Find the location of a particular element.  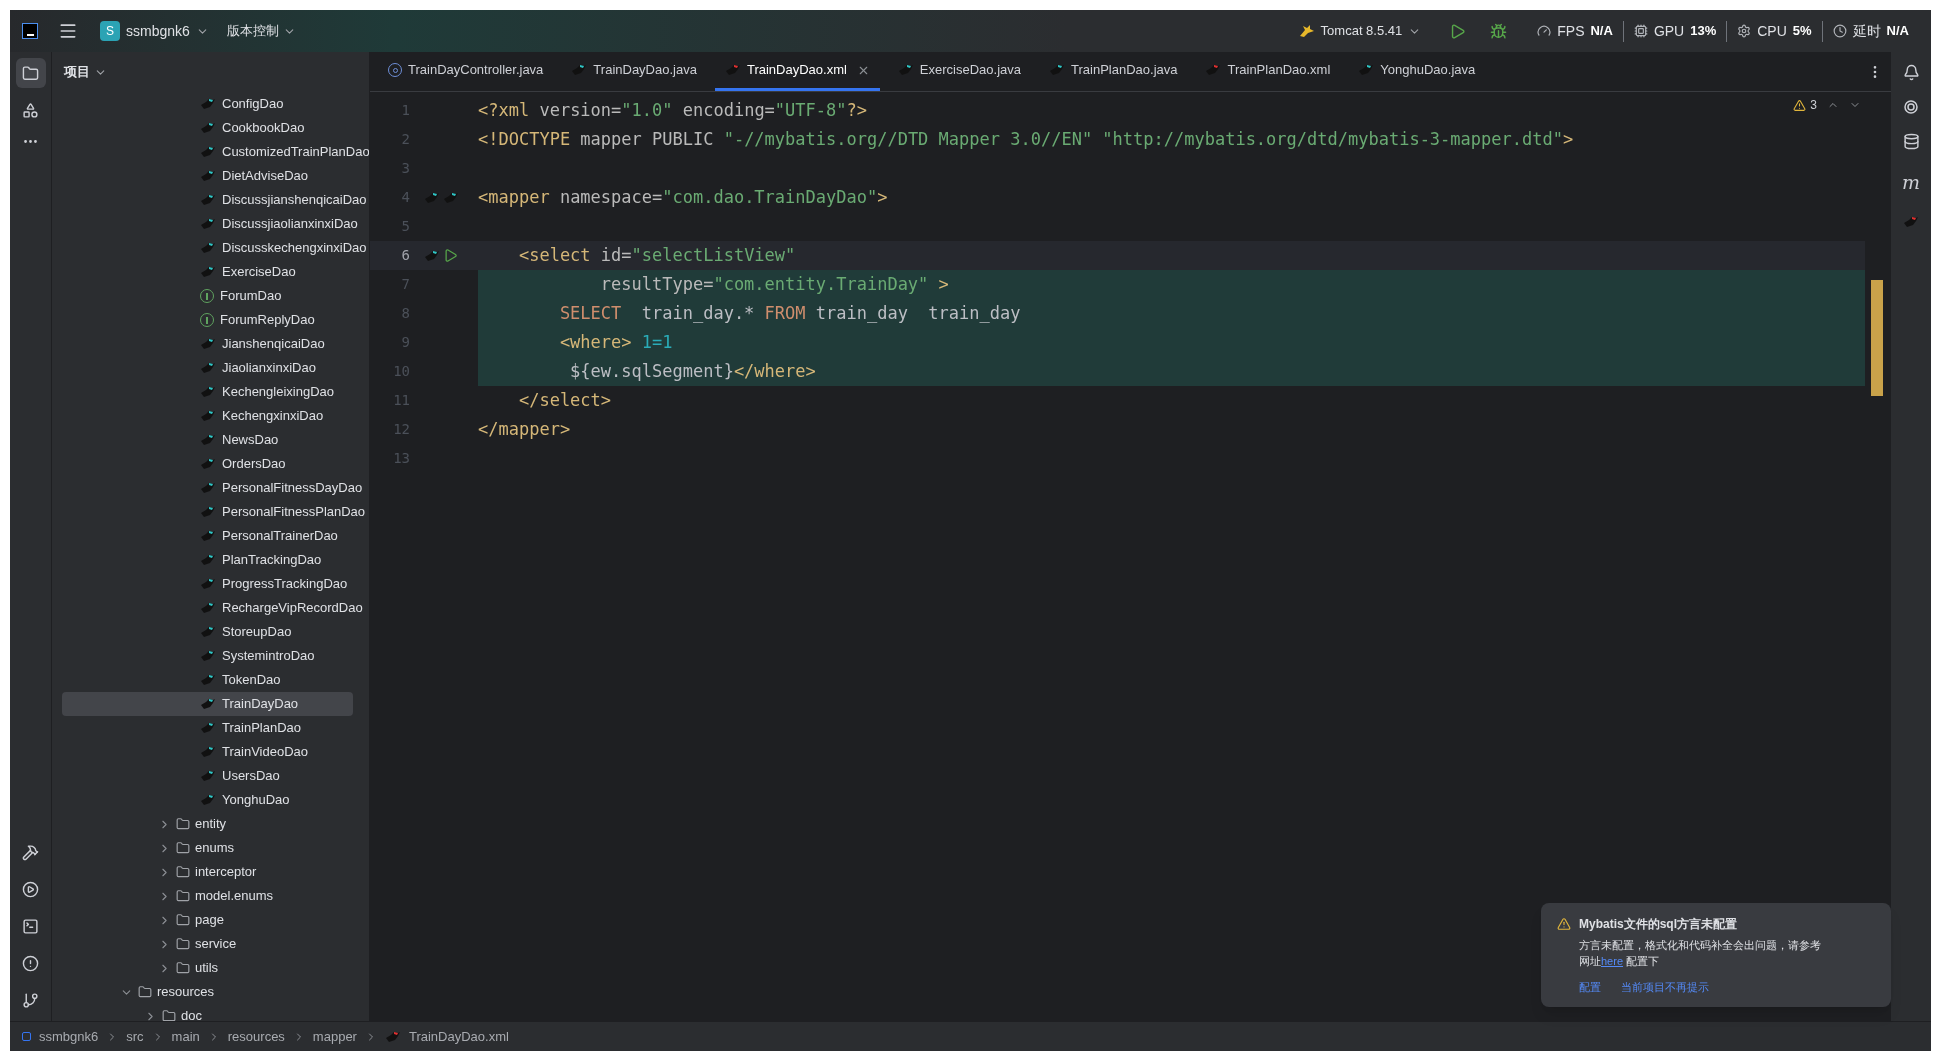

tab-label: YonghuDao.java is located at coordinates (1428, 70).